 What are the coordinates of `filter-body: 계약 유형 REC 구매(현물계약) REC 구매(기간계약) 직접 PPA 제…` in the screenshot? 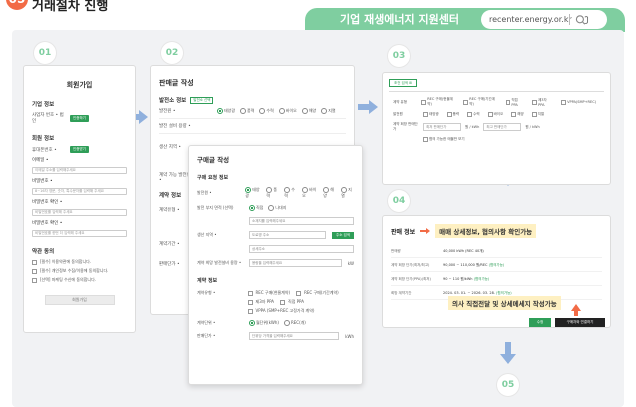 It's located at (496, 116).